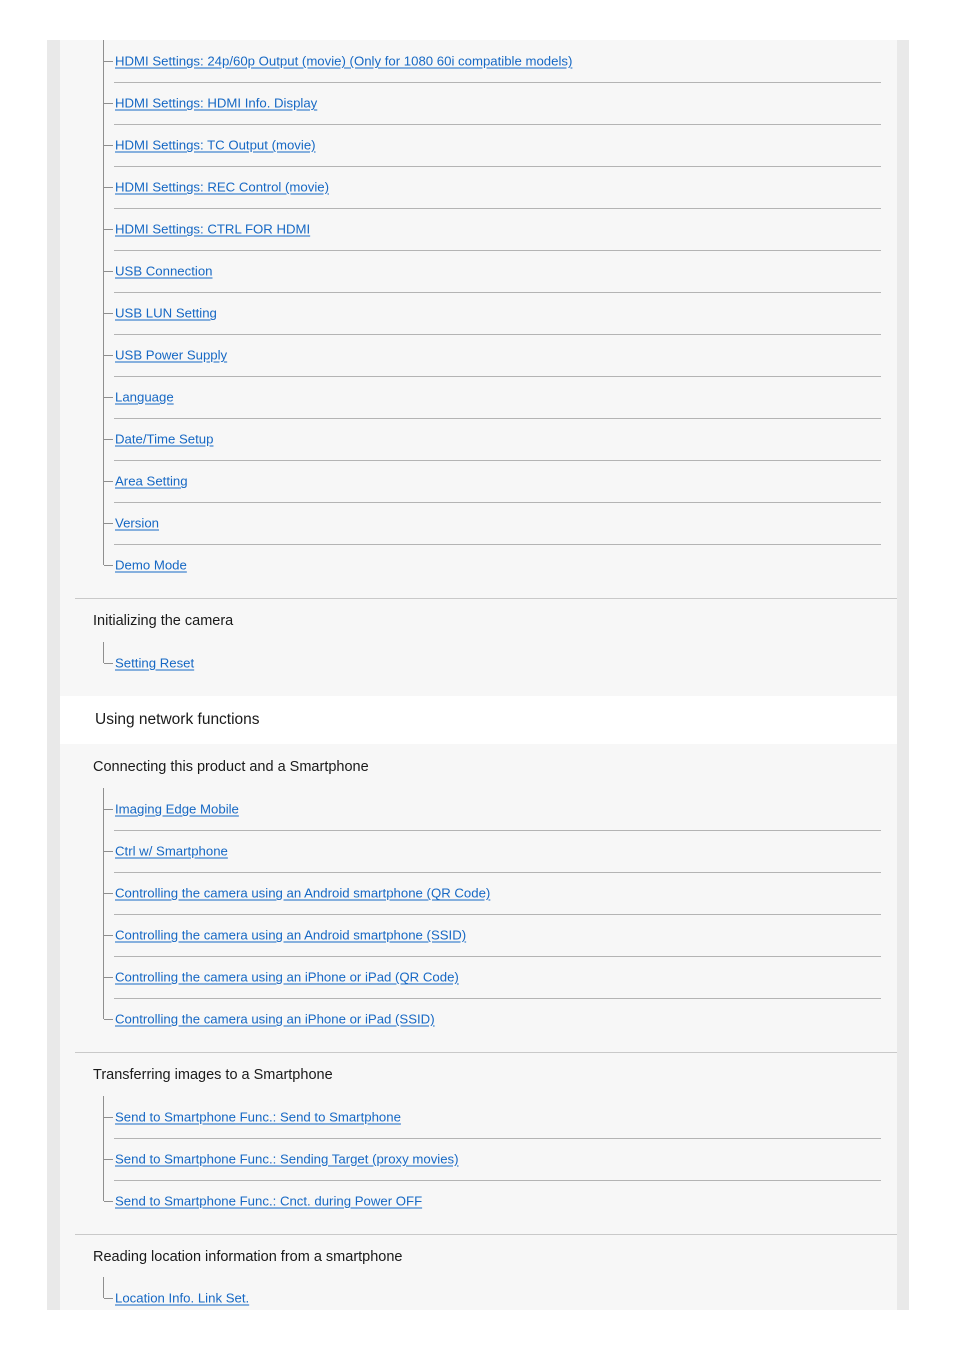 This screenshot has height=1350, width=954. I want to click on toc-tree-item: HDMI Settings: CTRL FOR HDMI, so click(478, 229).